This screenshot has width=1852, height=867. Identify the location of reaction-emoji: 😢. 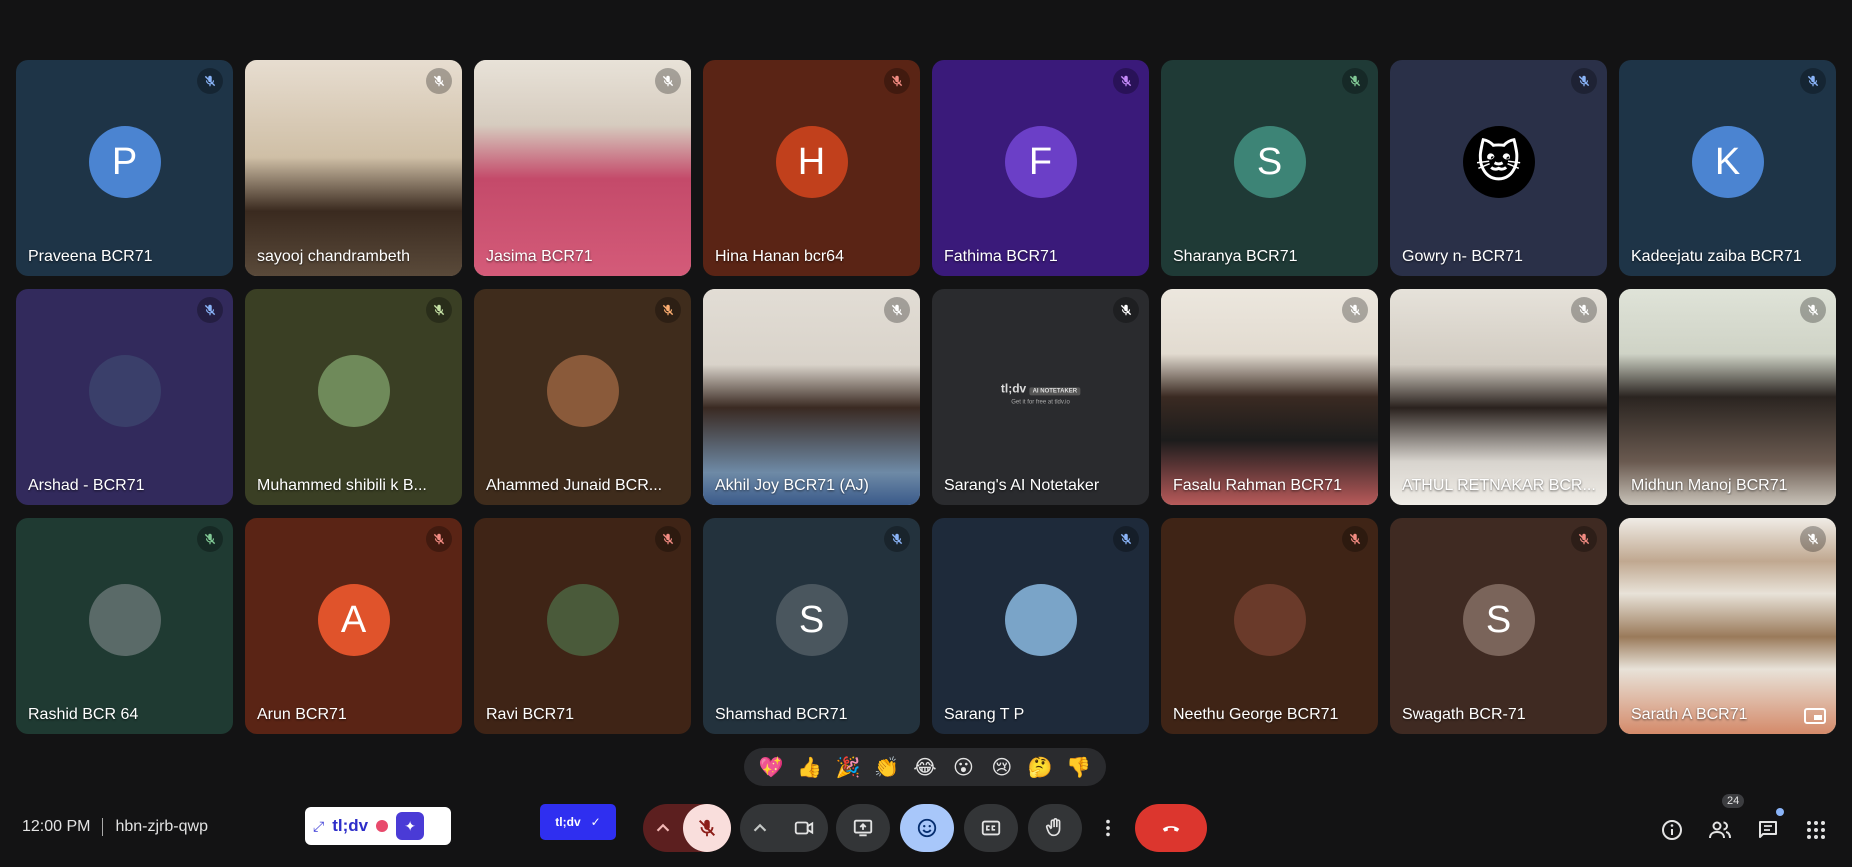
(1002, 767).